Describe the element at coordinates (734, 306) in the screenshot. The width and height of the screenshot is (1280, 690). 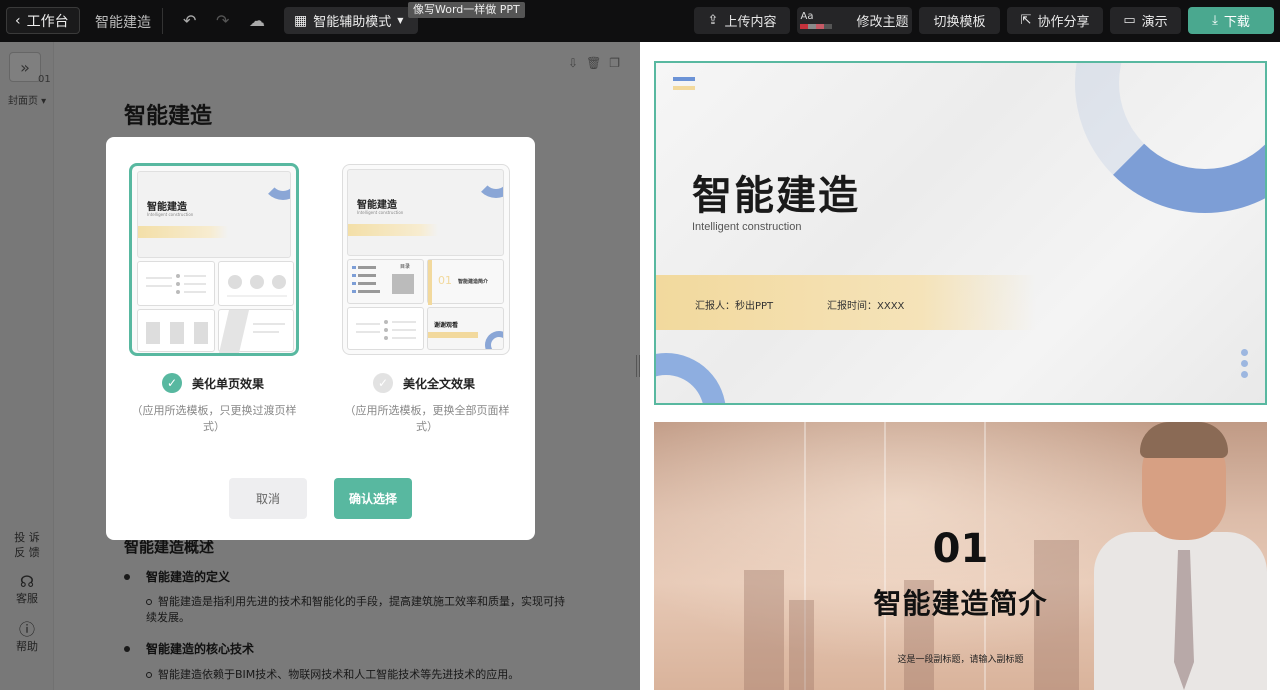
I see `reporter-text: 汇报人：秒出PPT` at that location.